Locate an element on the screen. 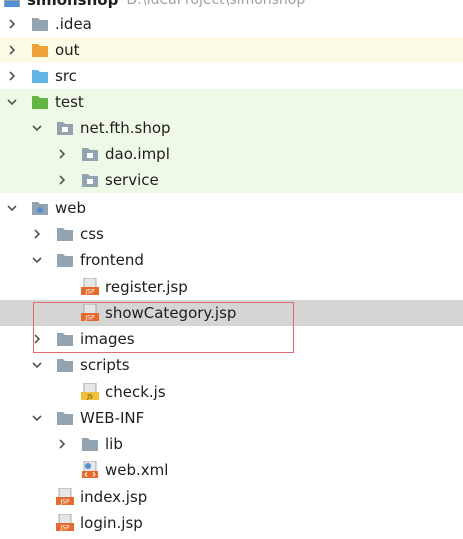  tree-row-out: out is located at coordinates (231, 50).